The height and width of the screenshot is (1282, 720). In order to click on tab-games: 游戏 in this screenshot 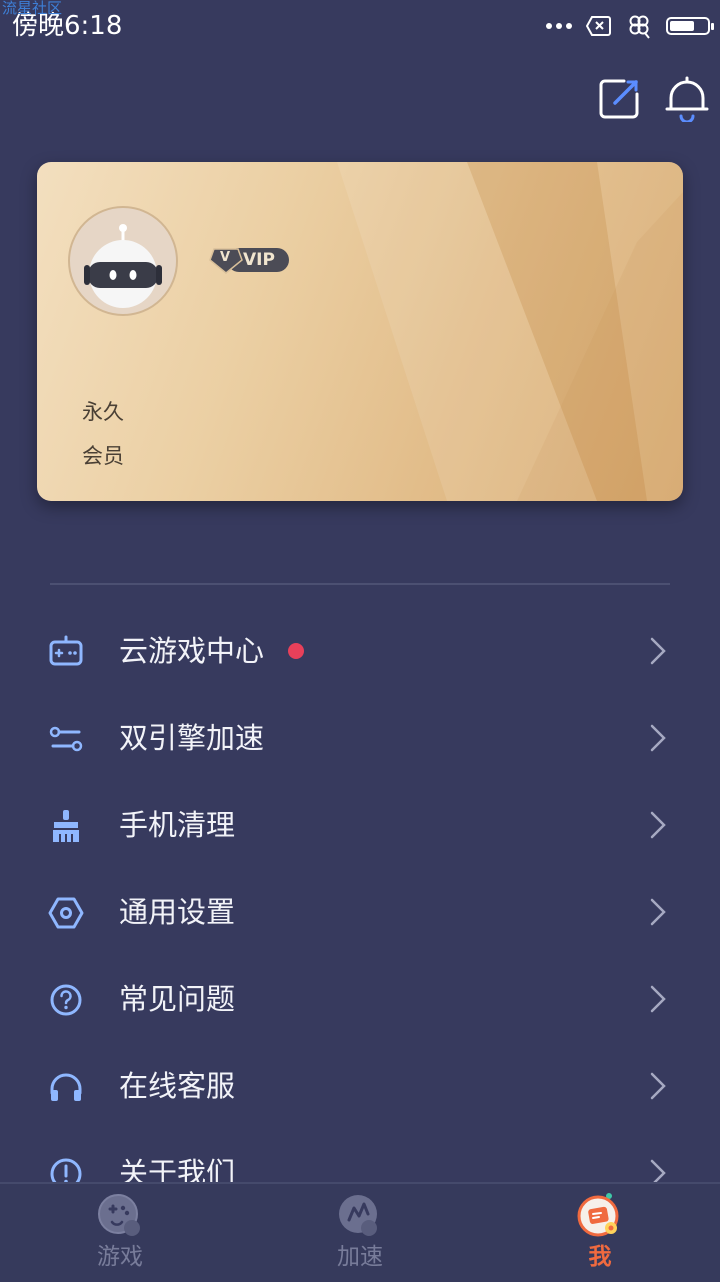, I will do `click(120, 1233)`.